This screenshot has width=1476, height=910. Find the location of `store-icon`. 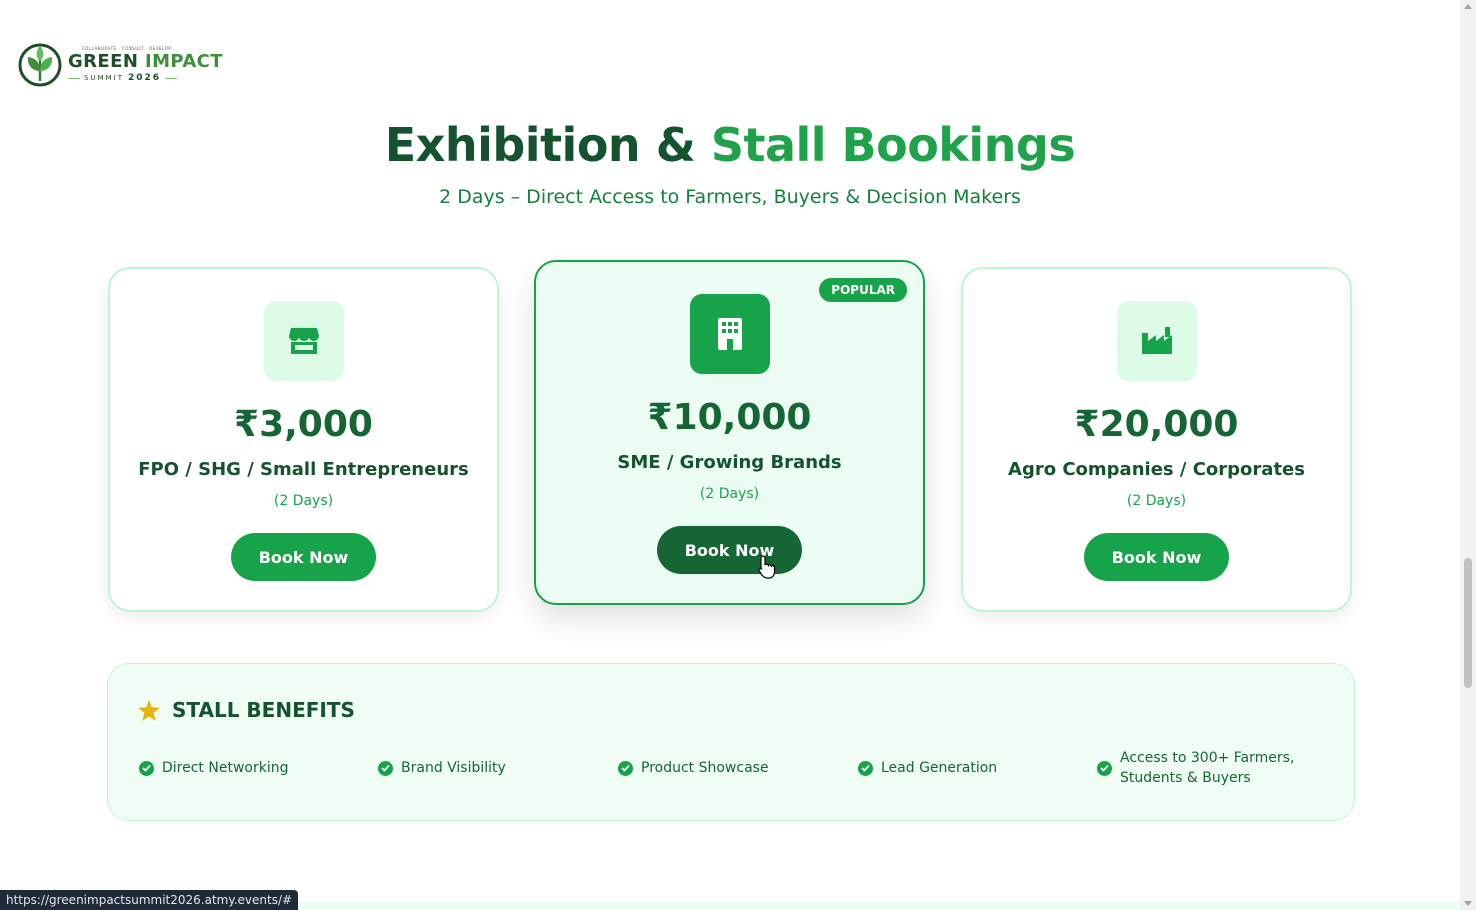

store-icon is located at coordinates (303, 341).